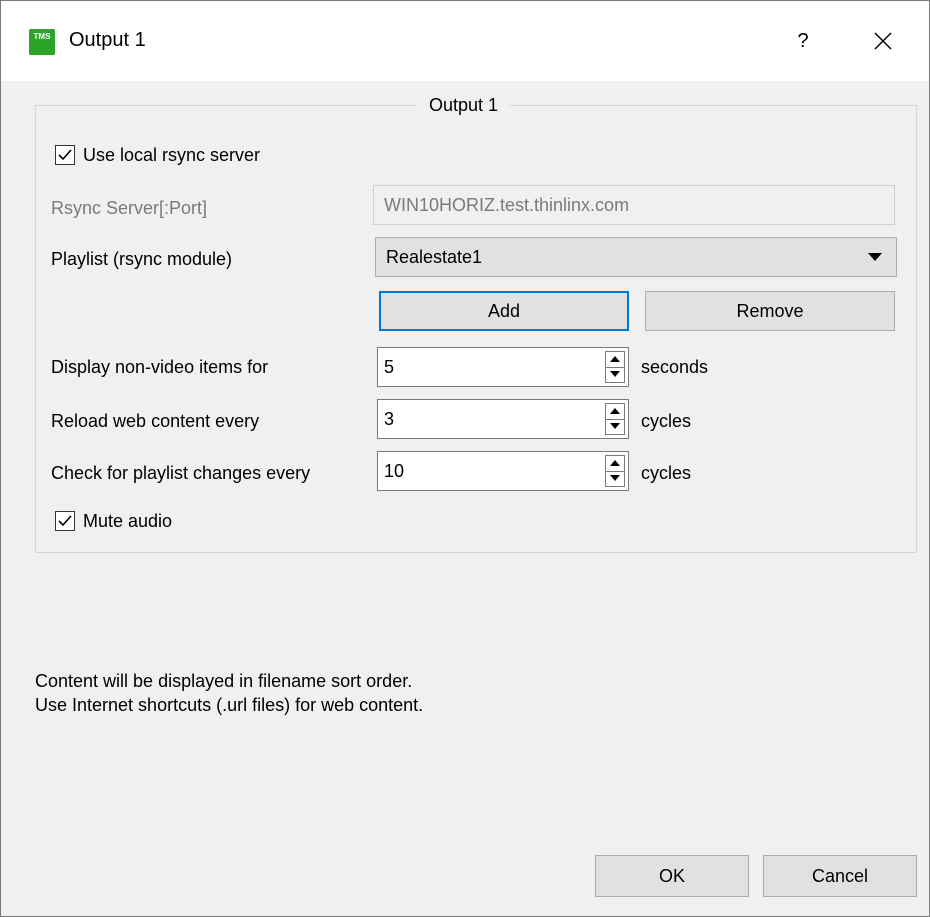  I want to click on cancel-button: Cancel, so click(840, 876).